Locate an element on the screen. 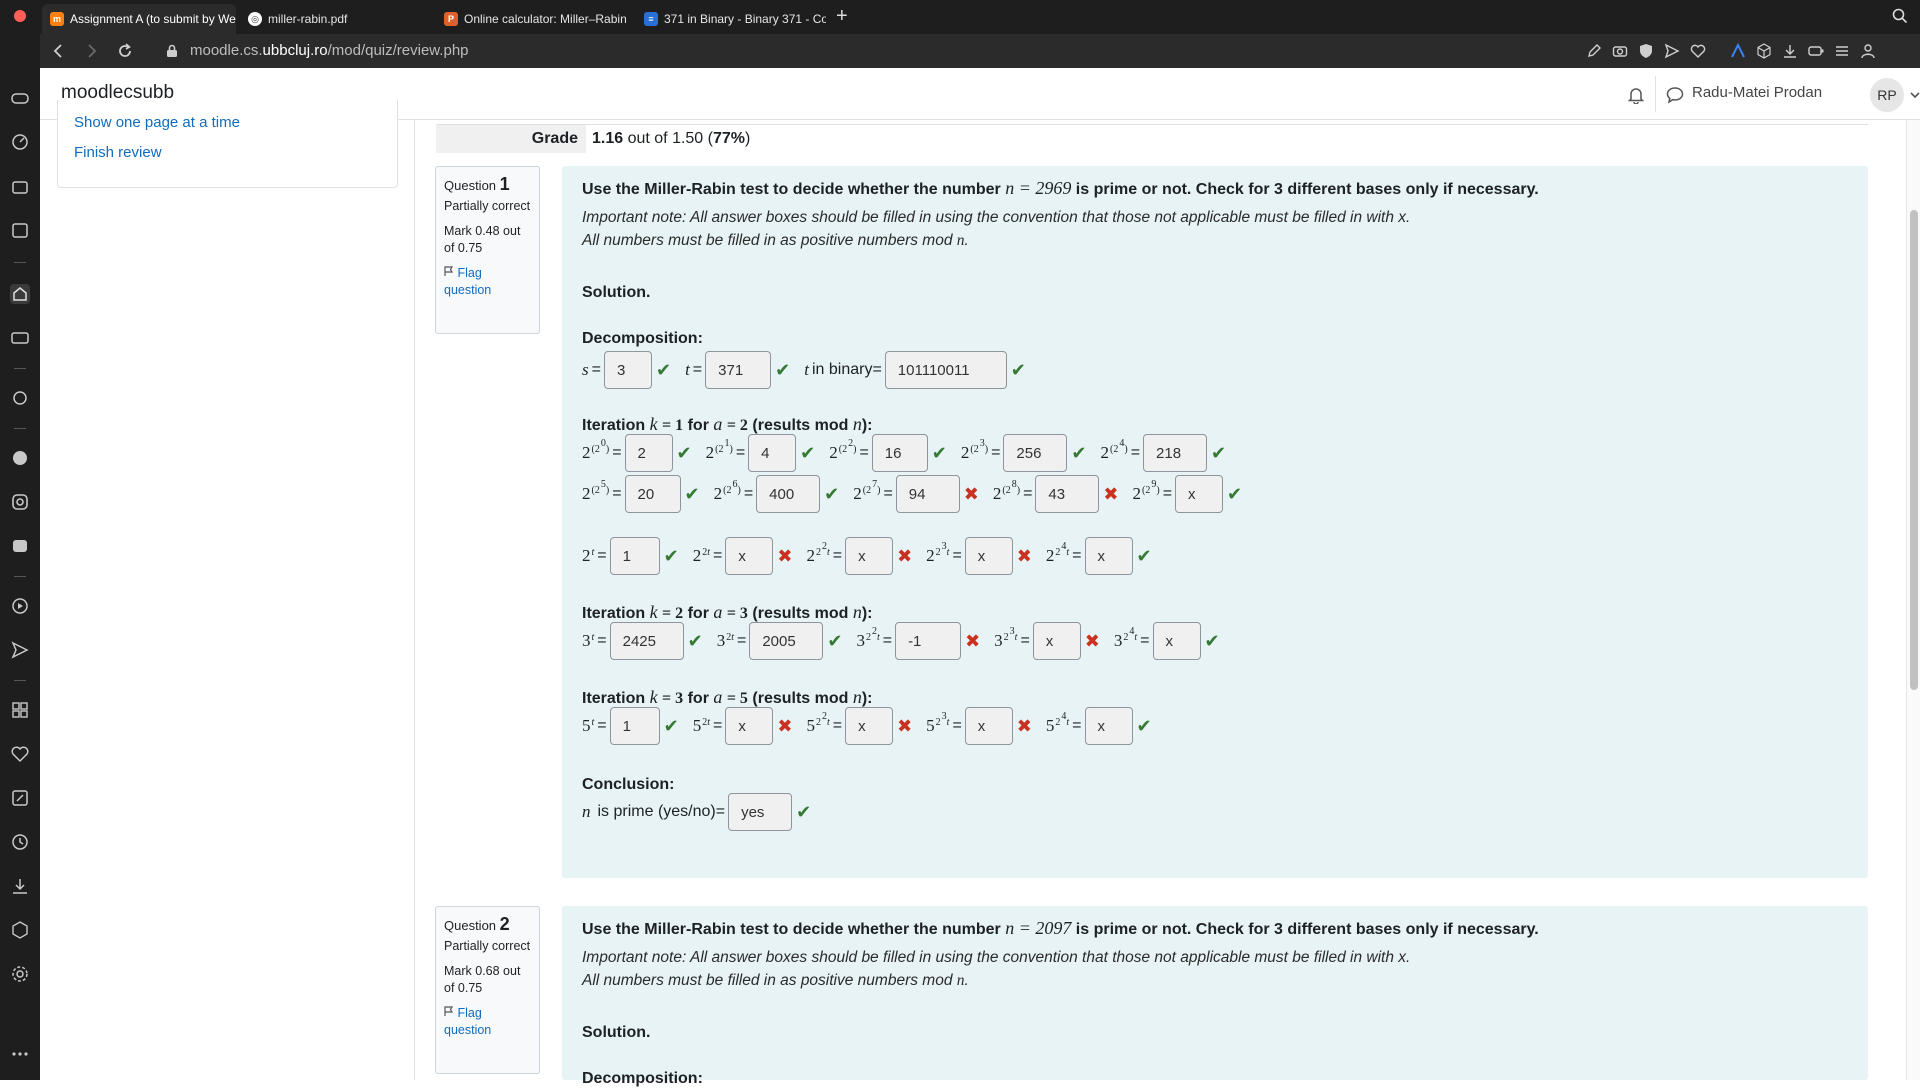  forward-icon is located at coordinates (91, 51).